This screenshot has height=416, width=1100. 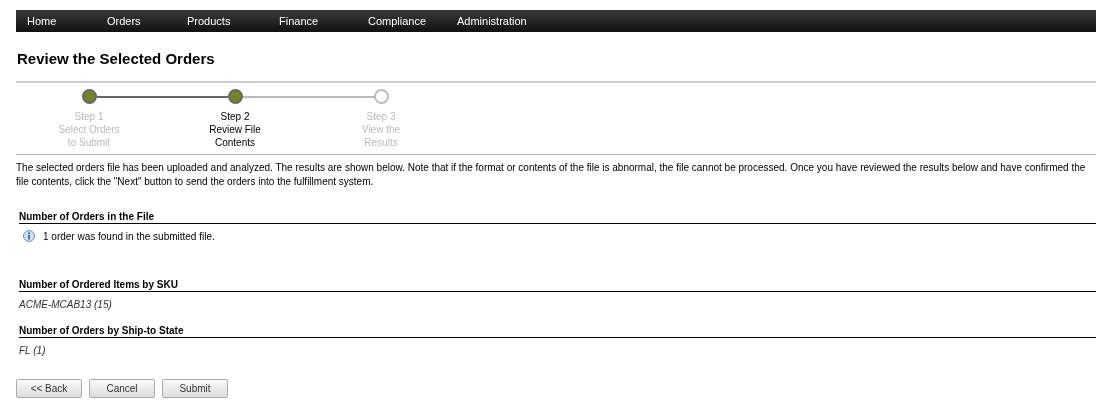 What do you see at coordinates (65, 304) in the screenshot?
I see `result-text: ACME-MCAB13 (15)` at bounding box center [65, 304].